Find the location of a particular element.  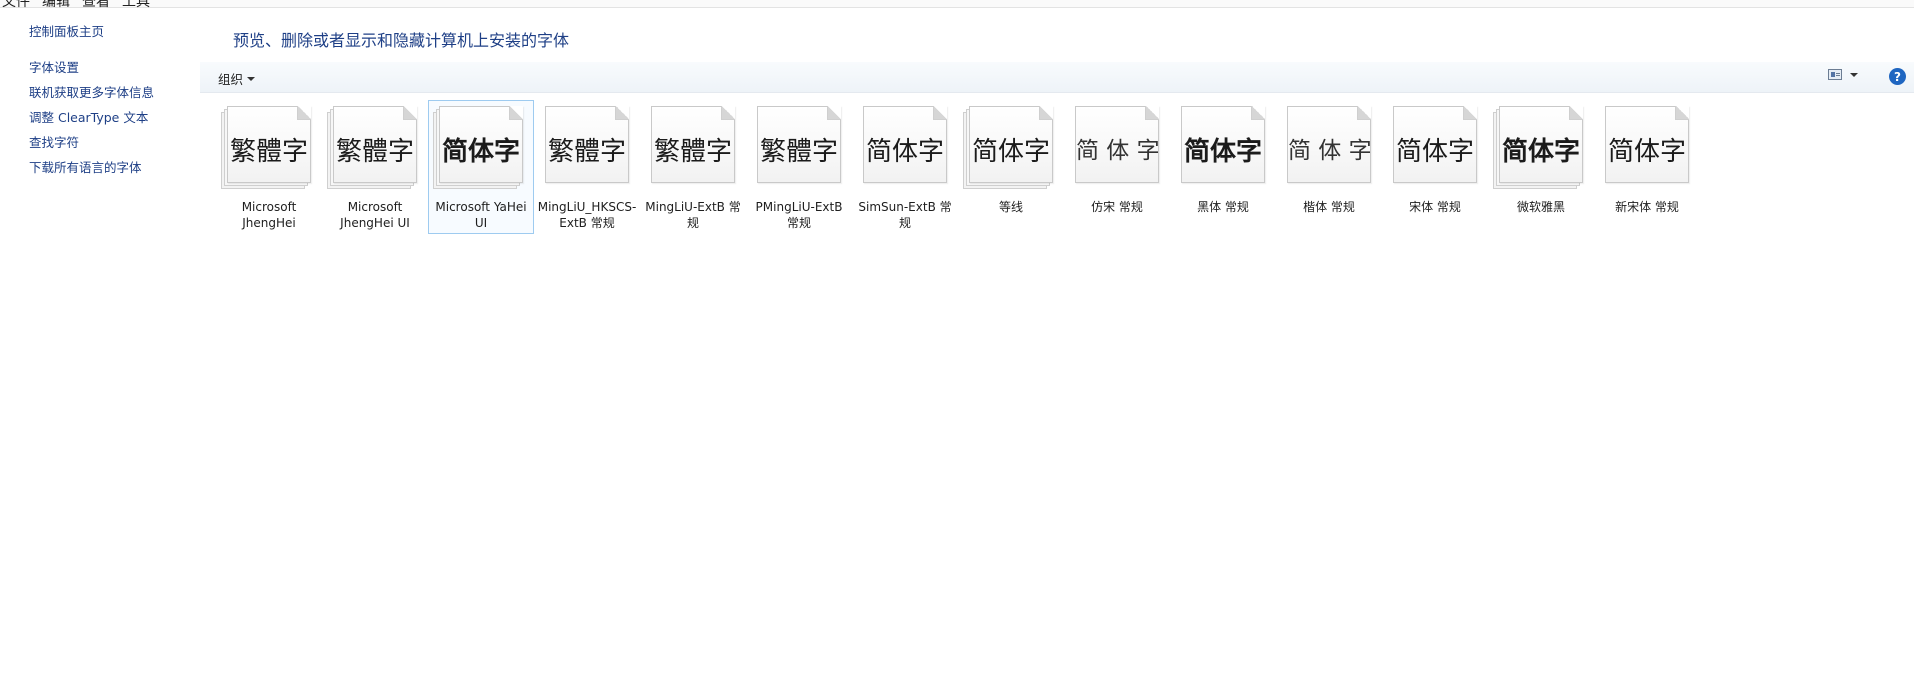

toolbar: 组织 ? is located at coordinates (1057, 77).